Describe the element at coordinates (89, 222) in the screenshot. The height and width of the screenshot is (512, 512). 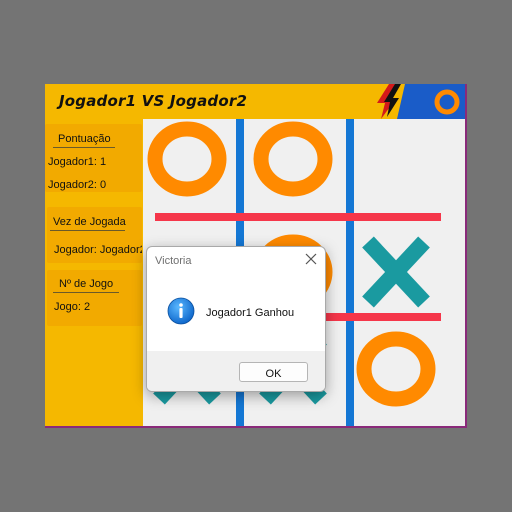
I see `turn-heading: Vez de Jogada` at that location.